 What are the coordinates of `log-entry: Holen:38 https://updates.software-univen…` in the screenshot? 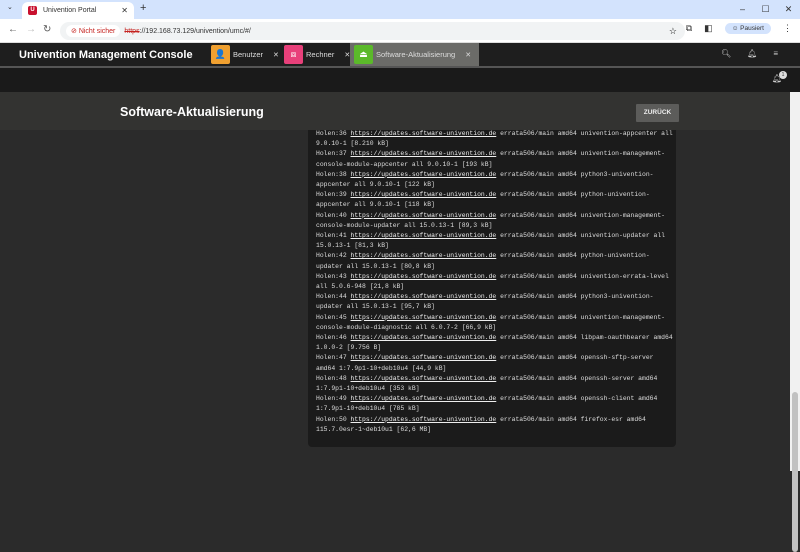 It's located at (494, 180).